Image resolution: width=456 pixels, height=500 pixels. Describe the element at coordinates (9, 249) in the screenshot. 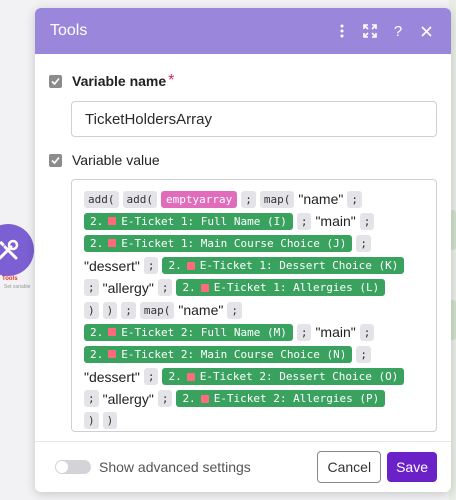

I see `wrench-screwdriver-icon` at that location.